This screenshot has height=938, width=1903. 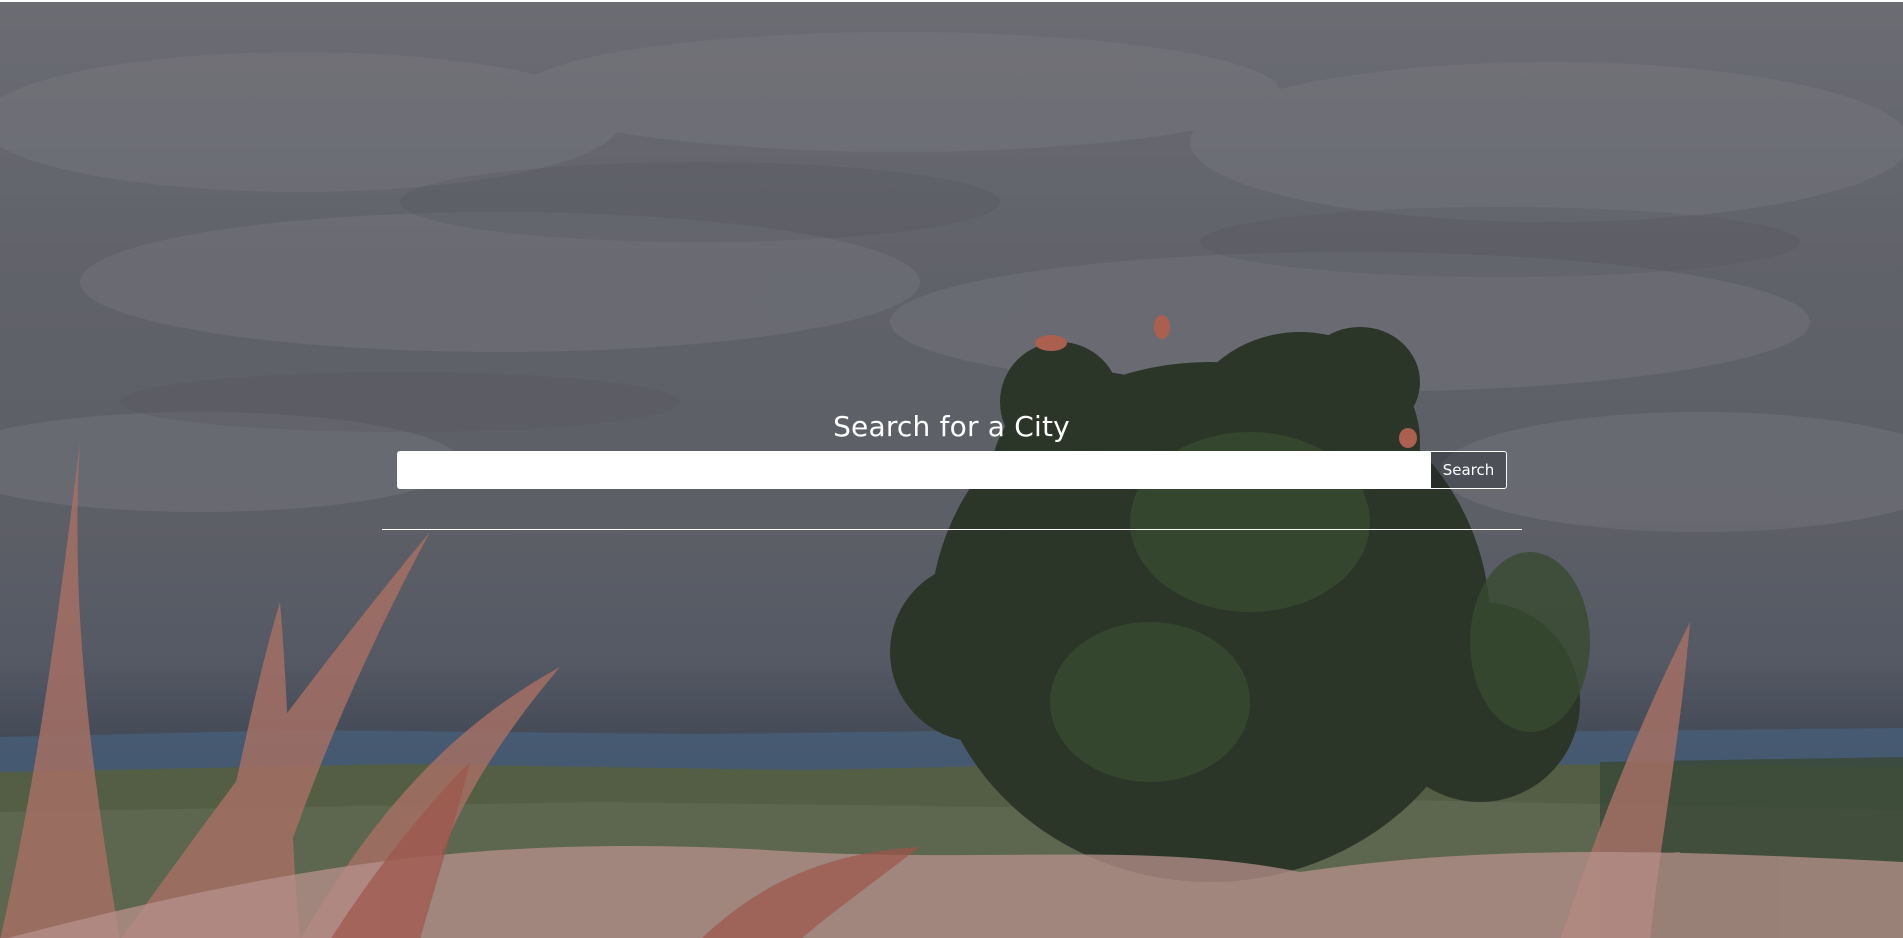 I want to click on search-bar: Search, so click(x=952, y=470).